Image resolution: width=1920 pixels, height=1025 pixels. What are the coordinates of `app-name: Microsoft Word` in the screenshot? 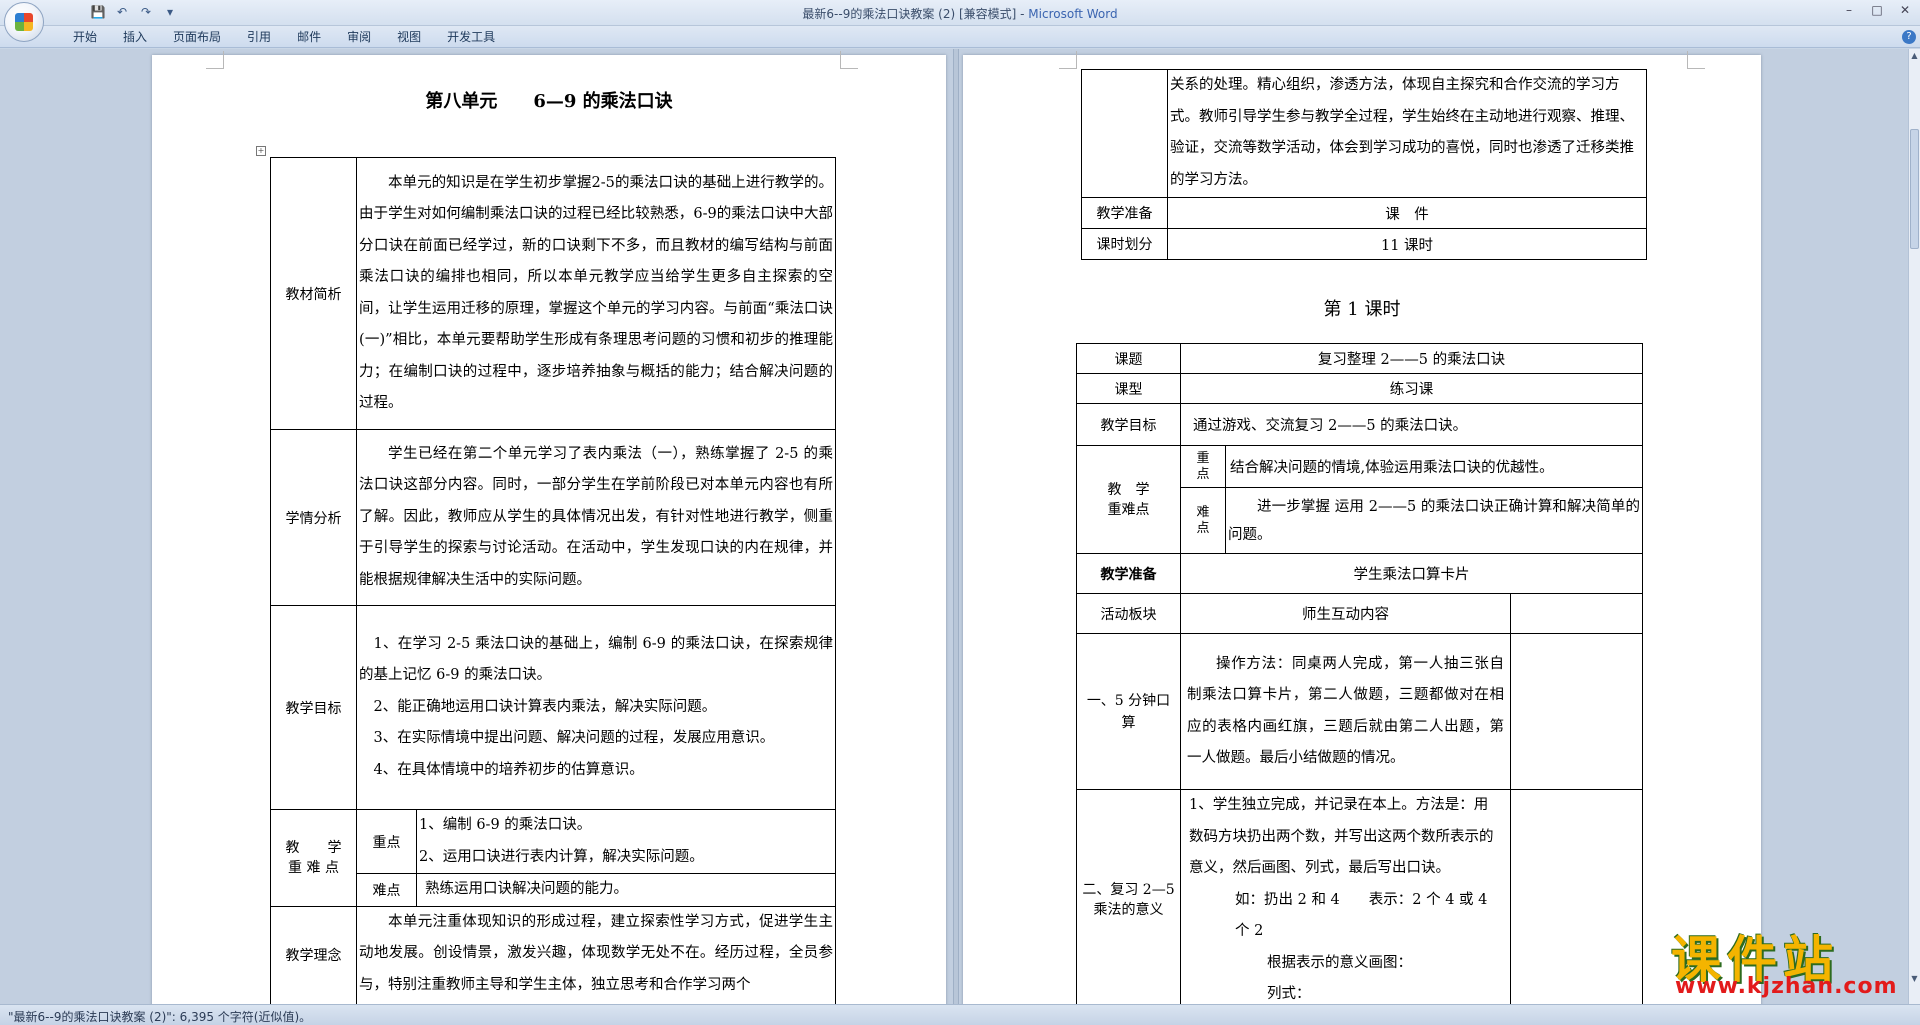 It's located at (1073, 14).